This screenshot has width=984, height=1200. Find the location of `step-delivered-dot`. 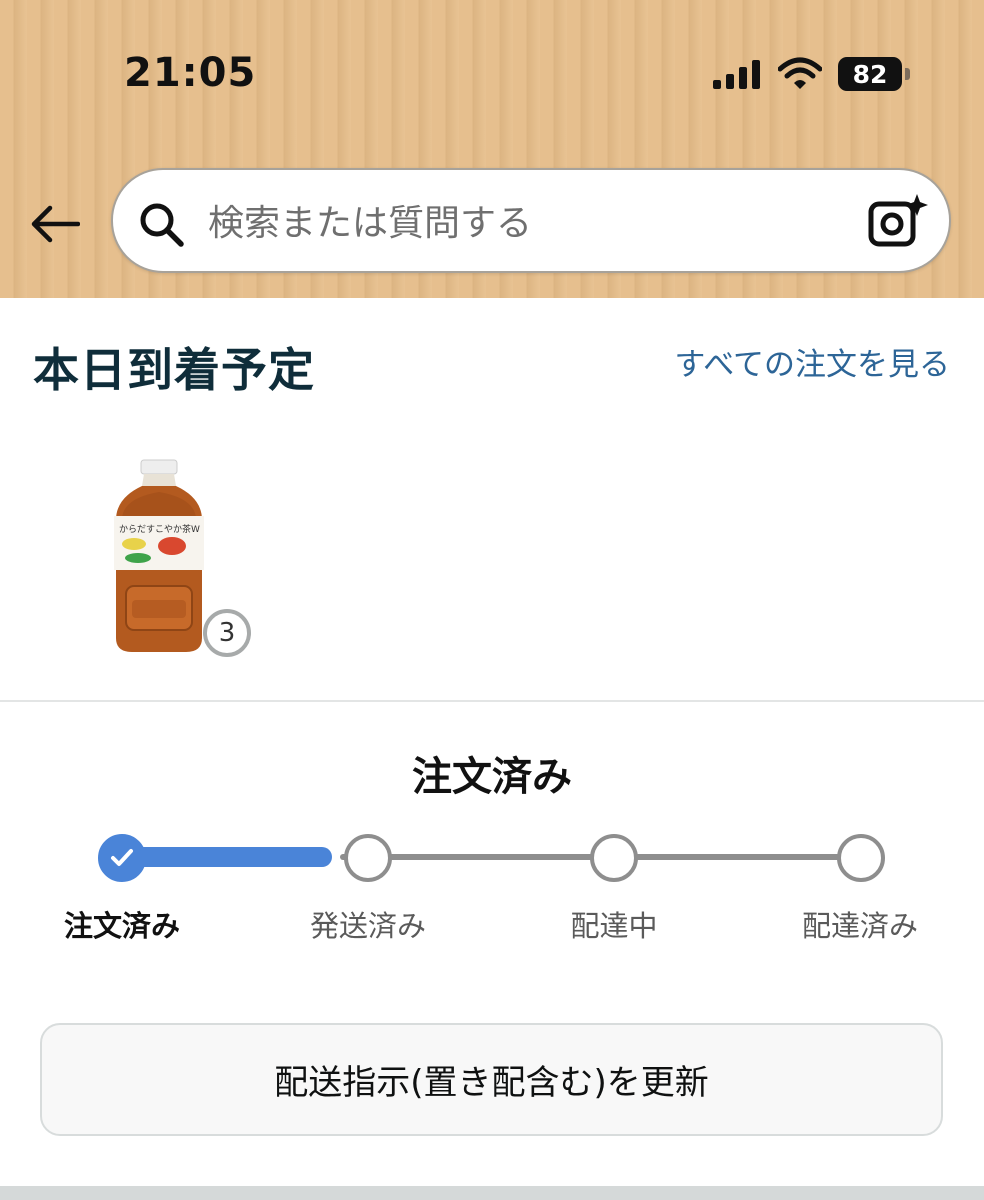

step-delivered-dot is located at coordinates (861, 858).